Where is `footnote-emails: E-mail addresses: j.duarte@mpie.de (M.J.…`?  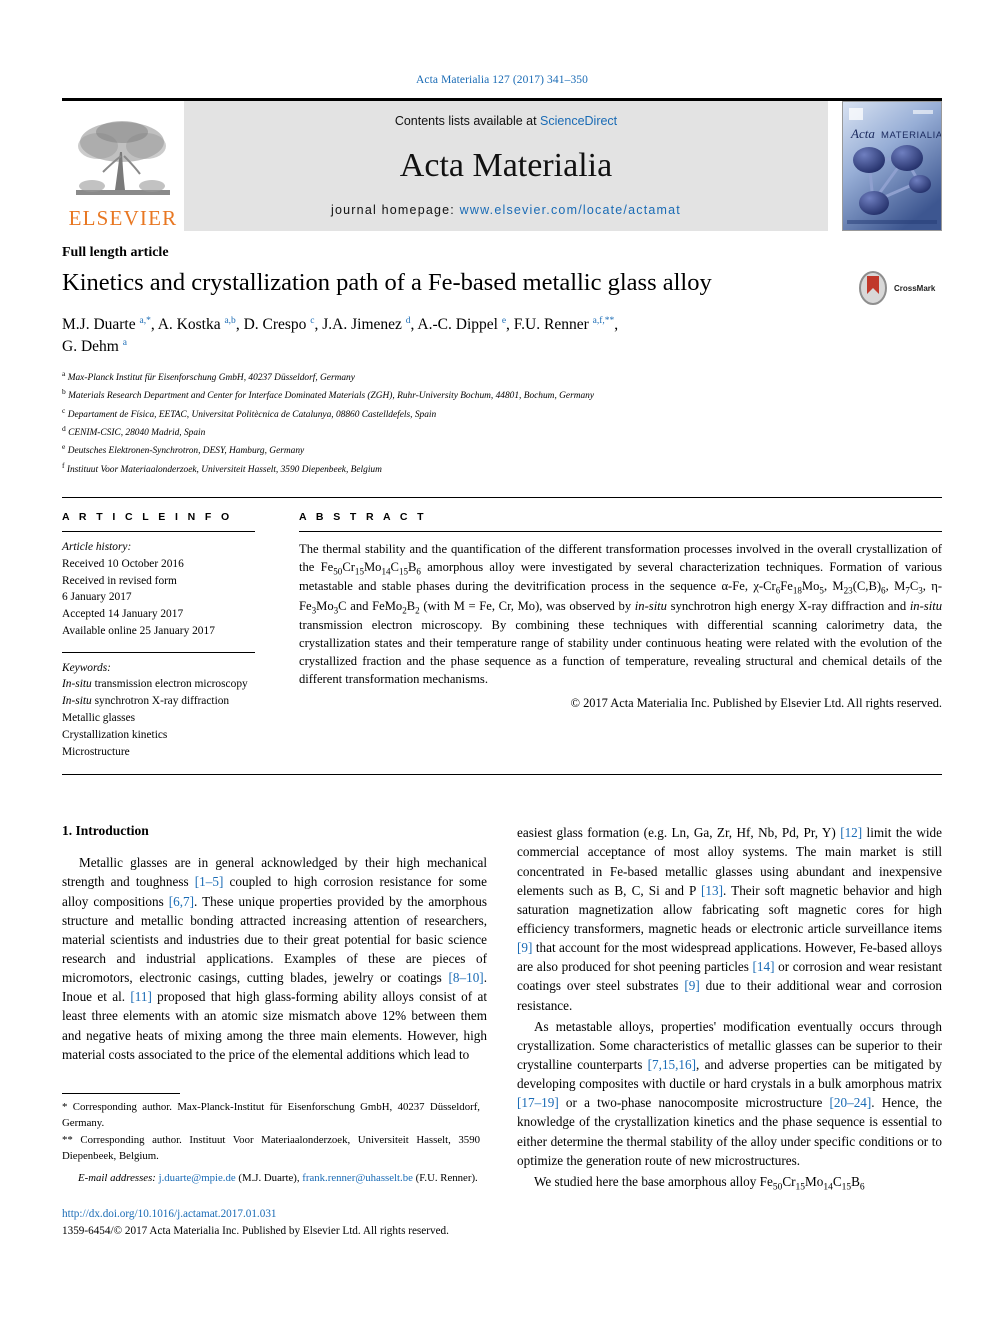 footnote-emails: E-mail addresses: j.duarte@mpie.de (M.J.… is located at coordinates (271, 1179).